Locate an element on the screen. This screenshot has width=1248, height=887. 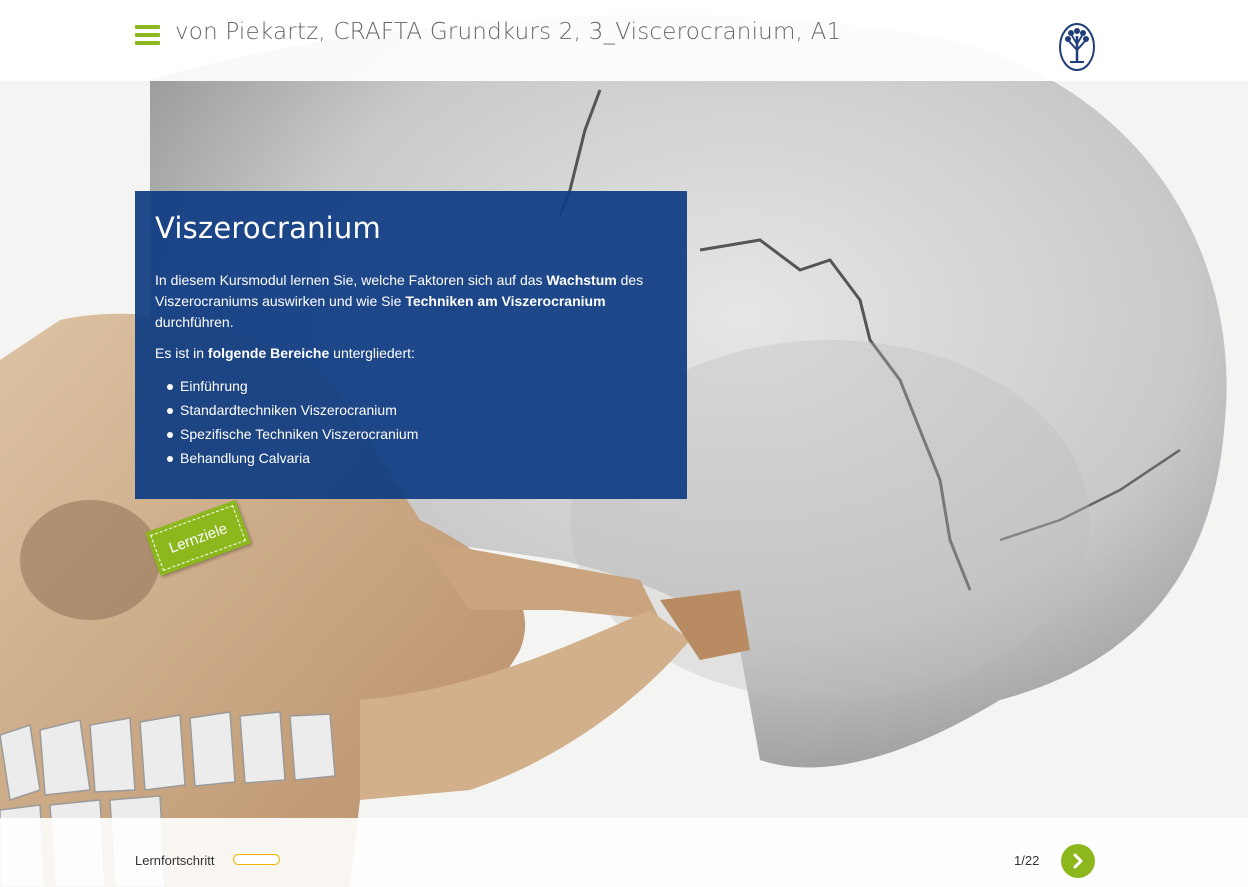
list-item: Standardtechniken Viszerocranium is located at coordinates (417, 410).